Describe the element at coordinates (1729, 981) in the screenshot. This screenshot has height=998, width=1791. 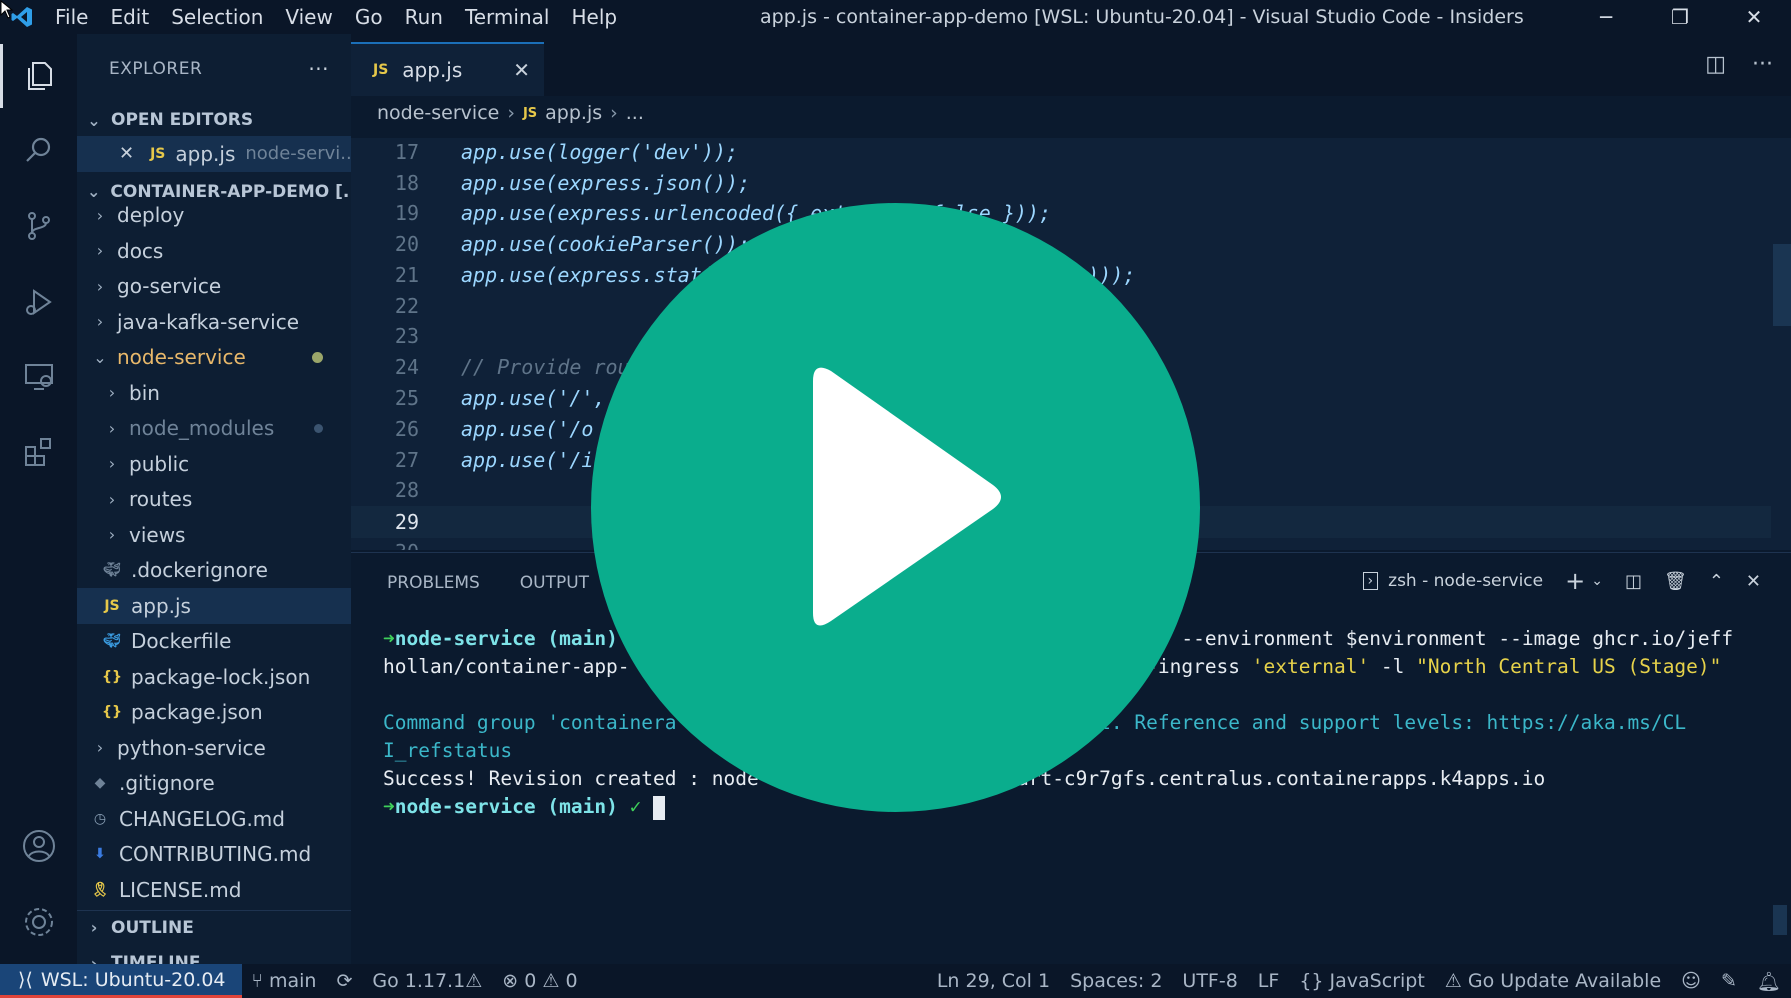
I see `feedback-icon: ✎` at that location.